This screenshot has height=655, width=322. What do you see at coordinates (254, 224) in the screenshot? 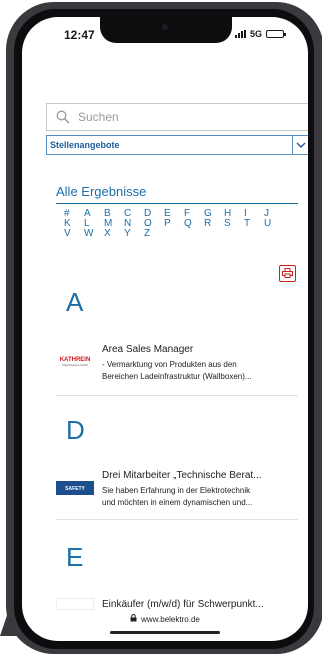
I see `alphabet-index-letter: T` at bounding box center [254, 224].